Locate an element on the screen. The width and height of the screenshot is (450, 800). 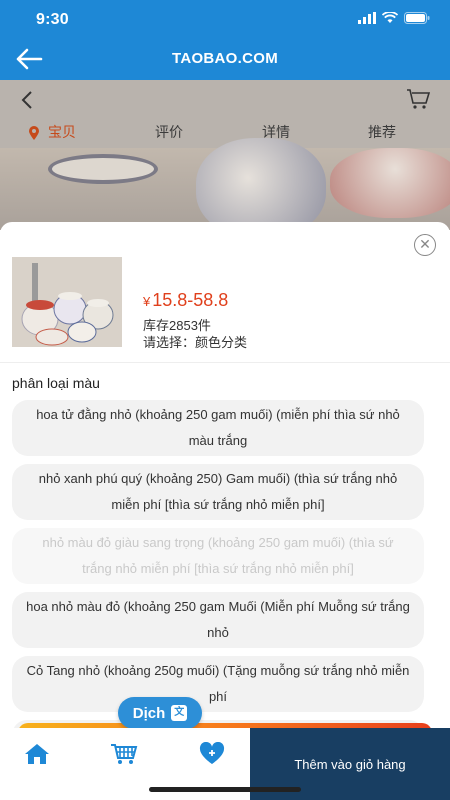
product-nav-row is located at coordinates (225, 100).